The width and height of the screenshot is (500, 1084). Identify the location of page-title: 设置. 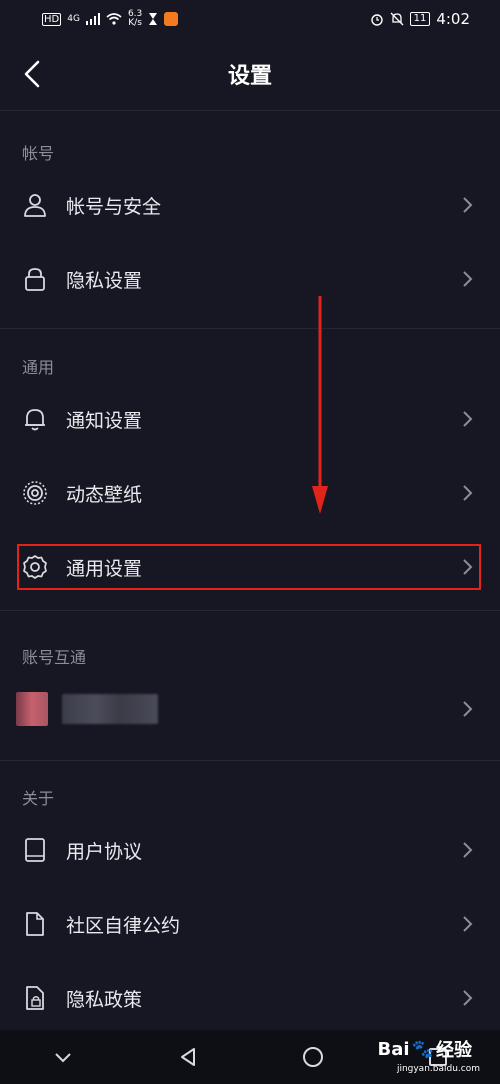
(249, 76).